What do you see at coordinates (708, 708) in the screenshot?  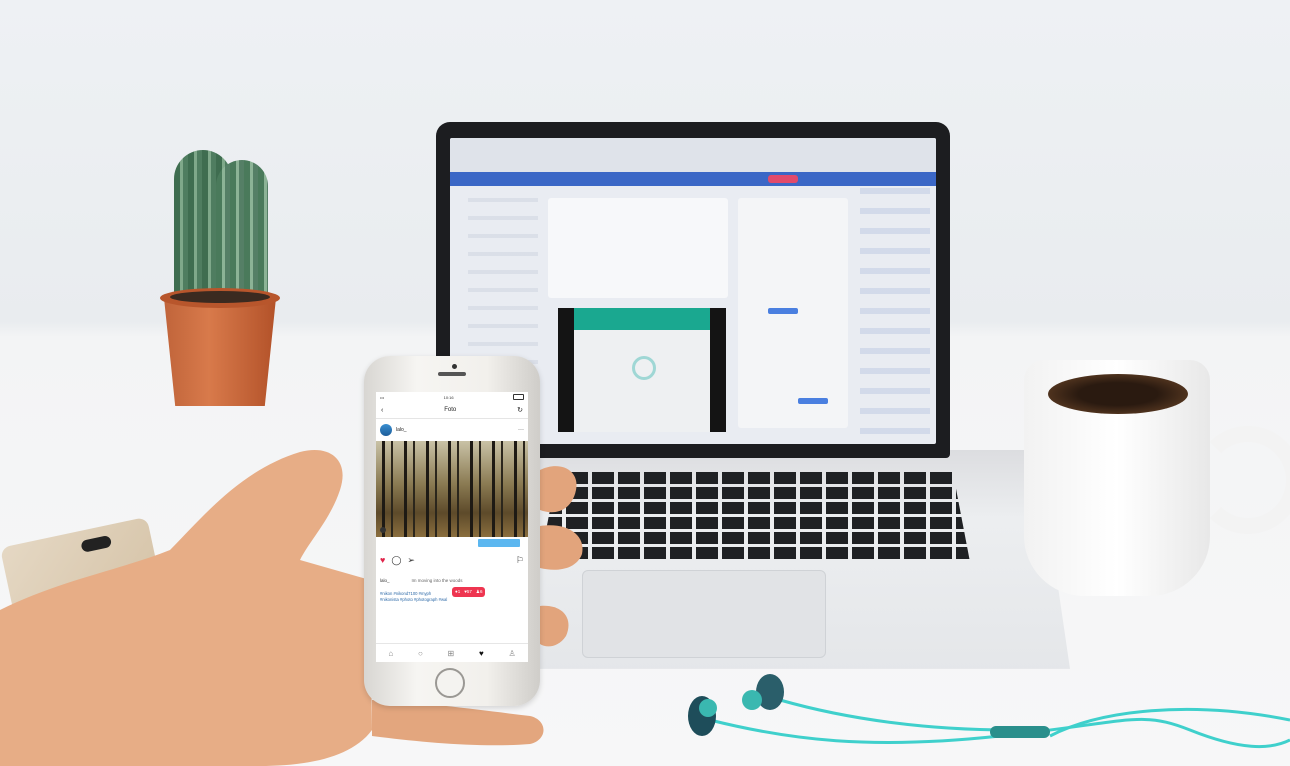 I see `ear-tip-left` at bounding box center [708, 708].